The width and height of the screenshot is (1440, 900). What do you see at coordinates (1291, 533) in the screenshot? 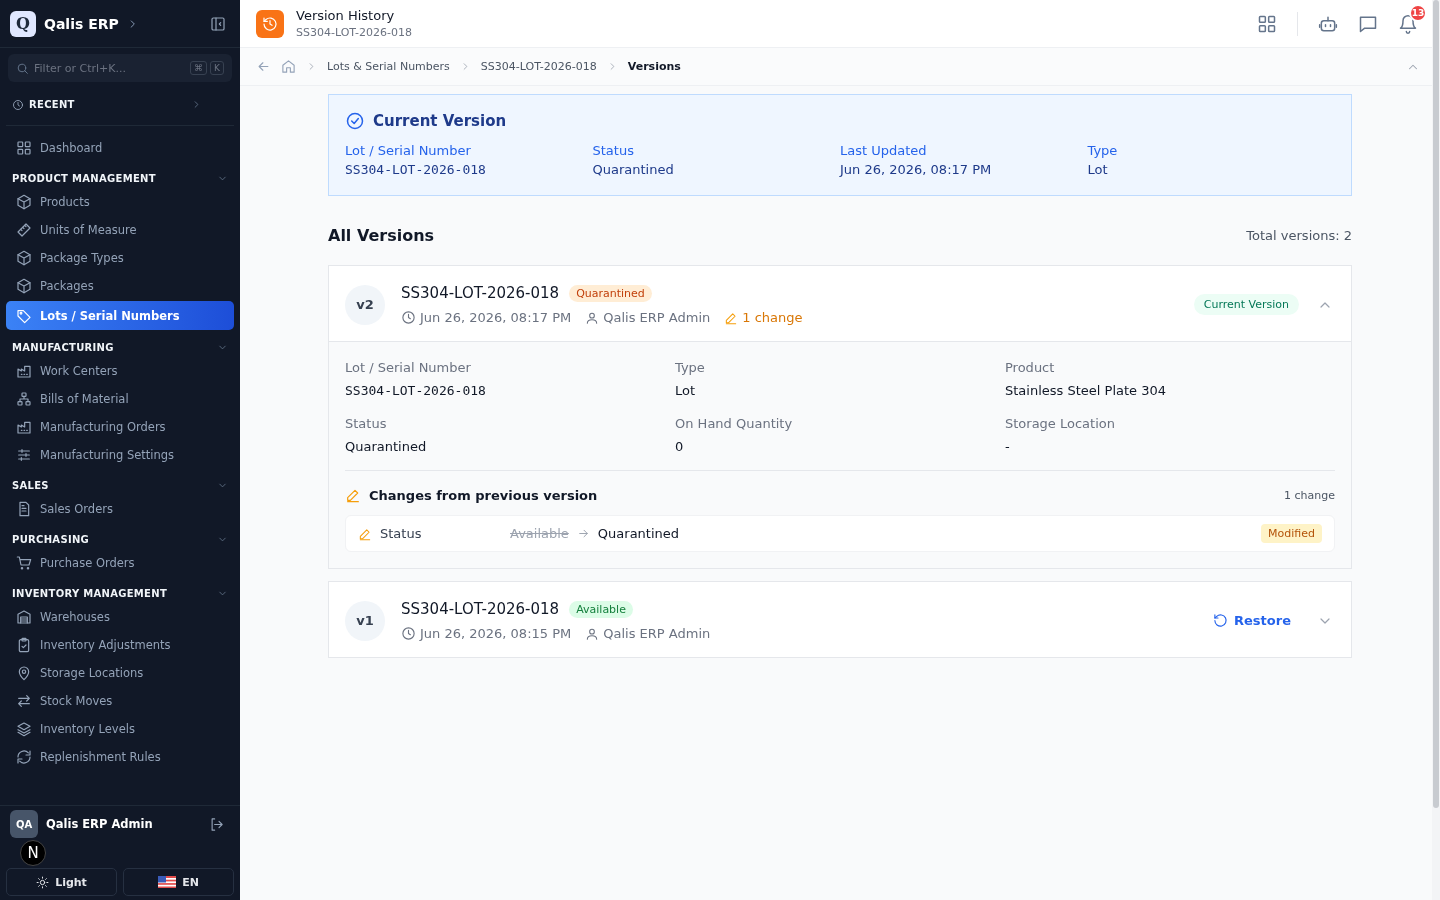
I see `change-tag: Modified` at bounding box center [1291, 533].